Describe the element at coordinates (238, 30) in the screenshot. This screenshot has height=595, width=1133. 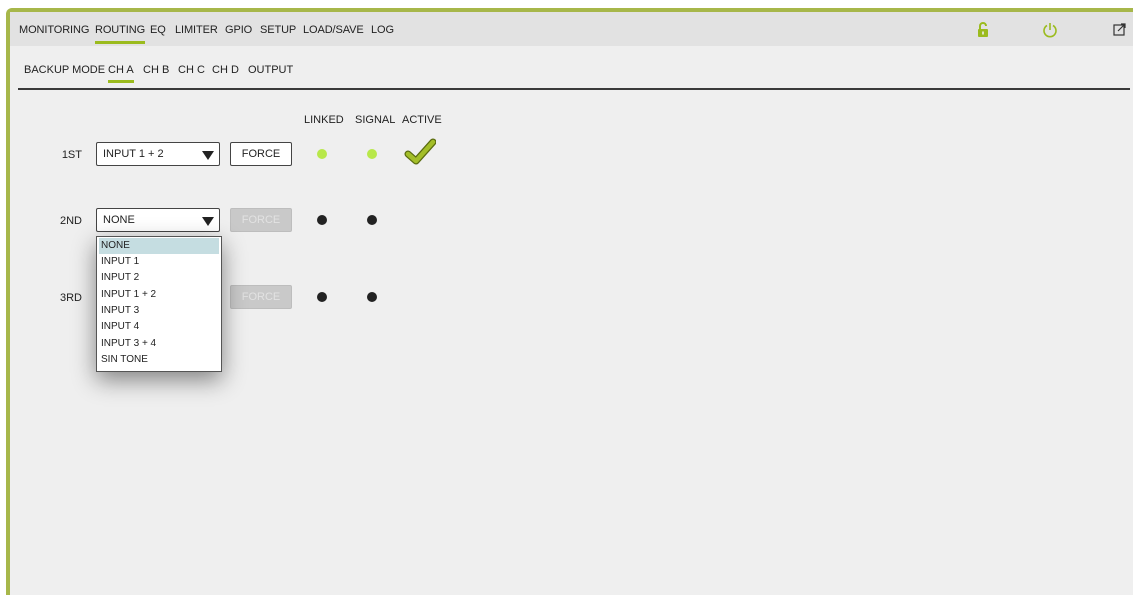
I see `nav-gpio: GPIO` at that location.